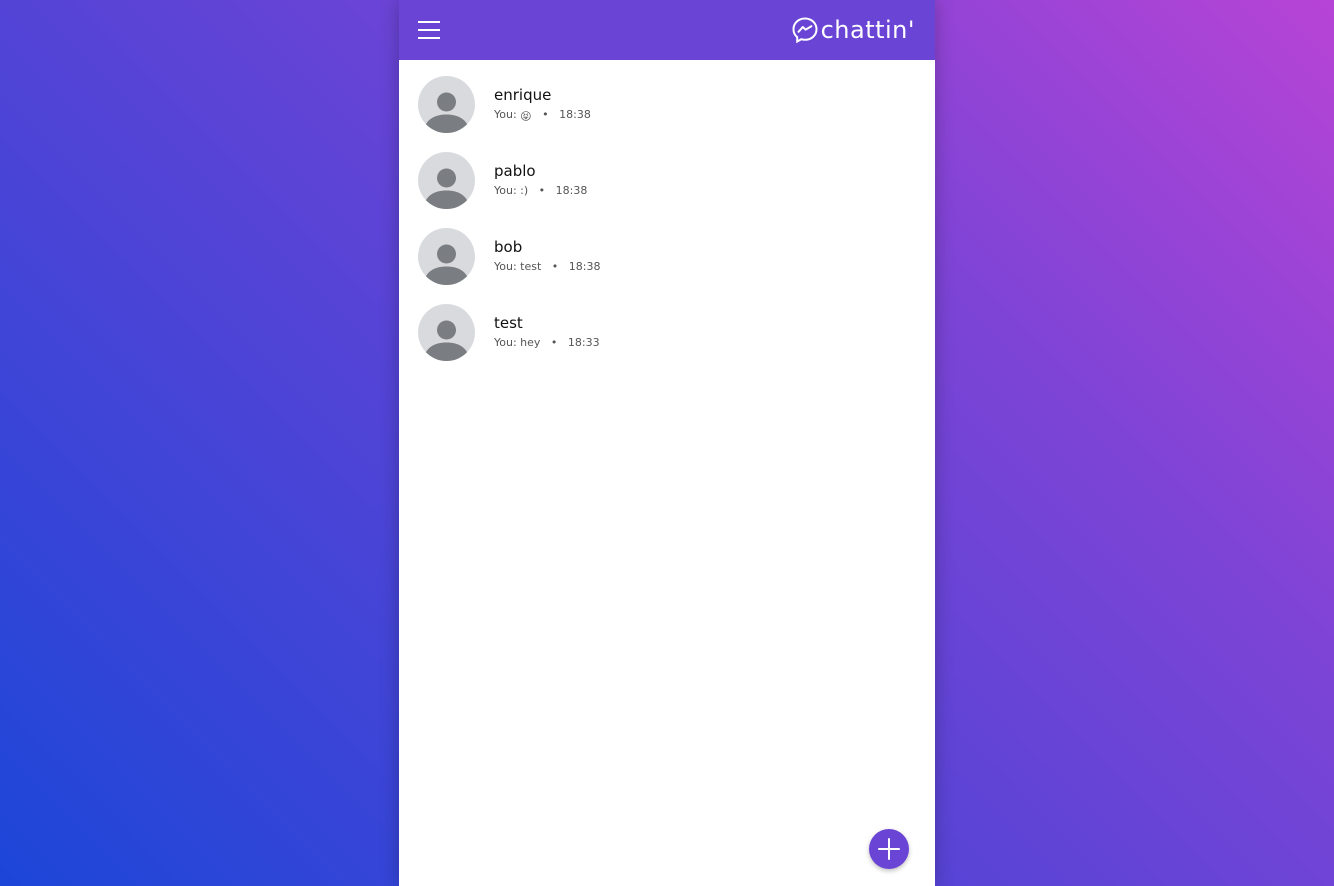 This screenshot has height=886, width=1334. Describe the element at coordinates (583, 342) in the screenshot. I see `message-time: 18:33` at that location.